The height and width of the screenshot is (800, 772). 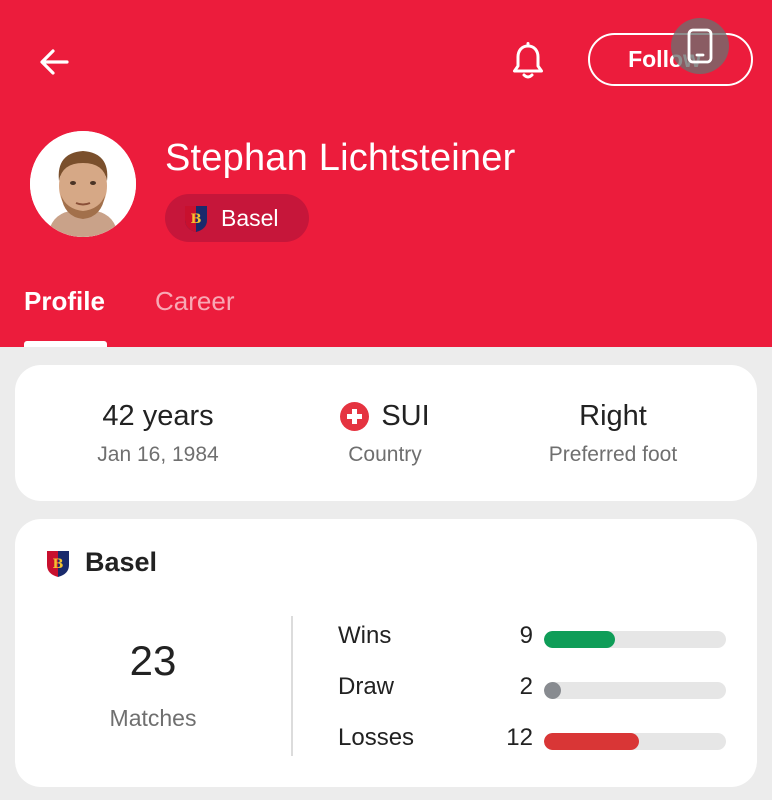 I want to click on back-button, so click(x=54, y=62).